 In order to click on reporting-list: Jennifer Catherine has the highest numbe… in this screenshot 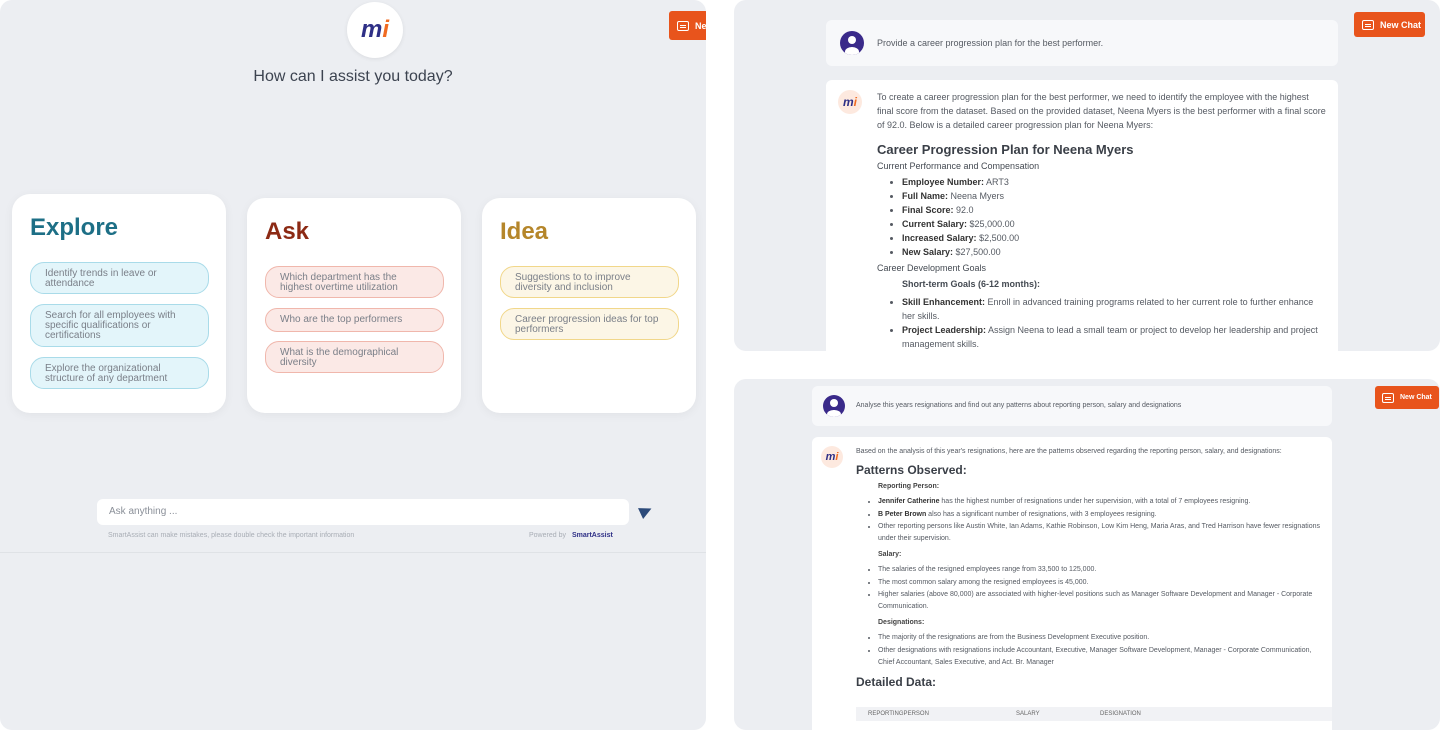, I will do `click(1102, 520)`.